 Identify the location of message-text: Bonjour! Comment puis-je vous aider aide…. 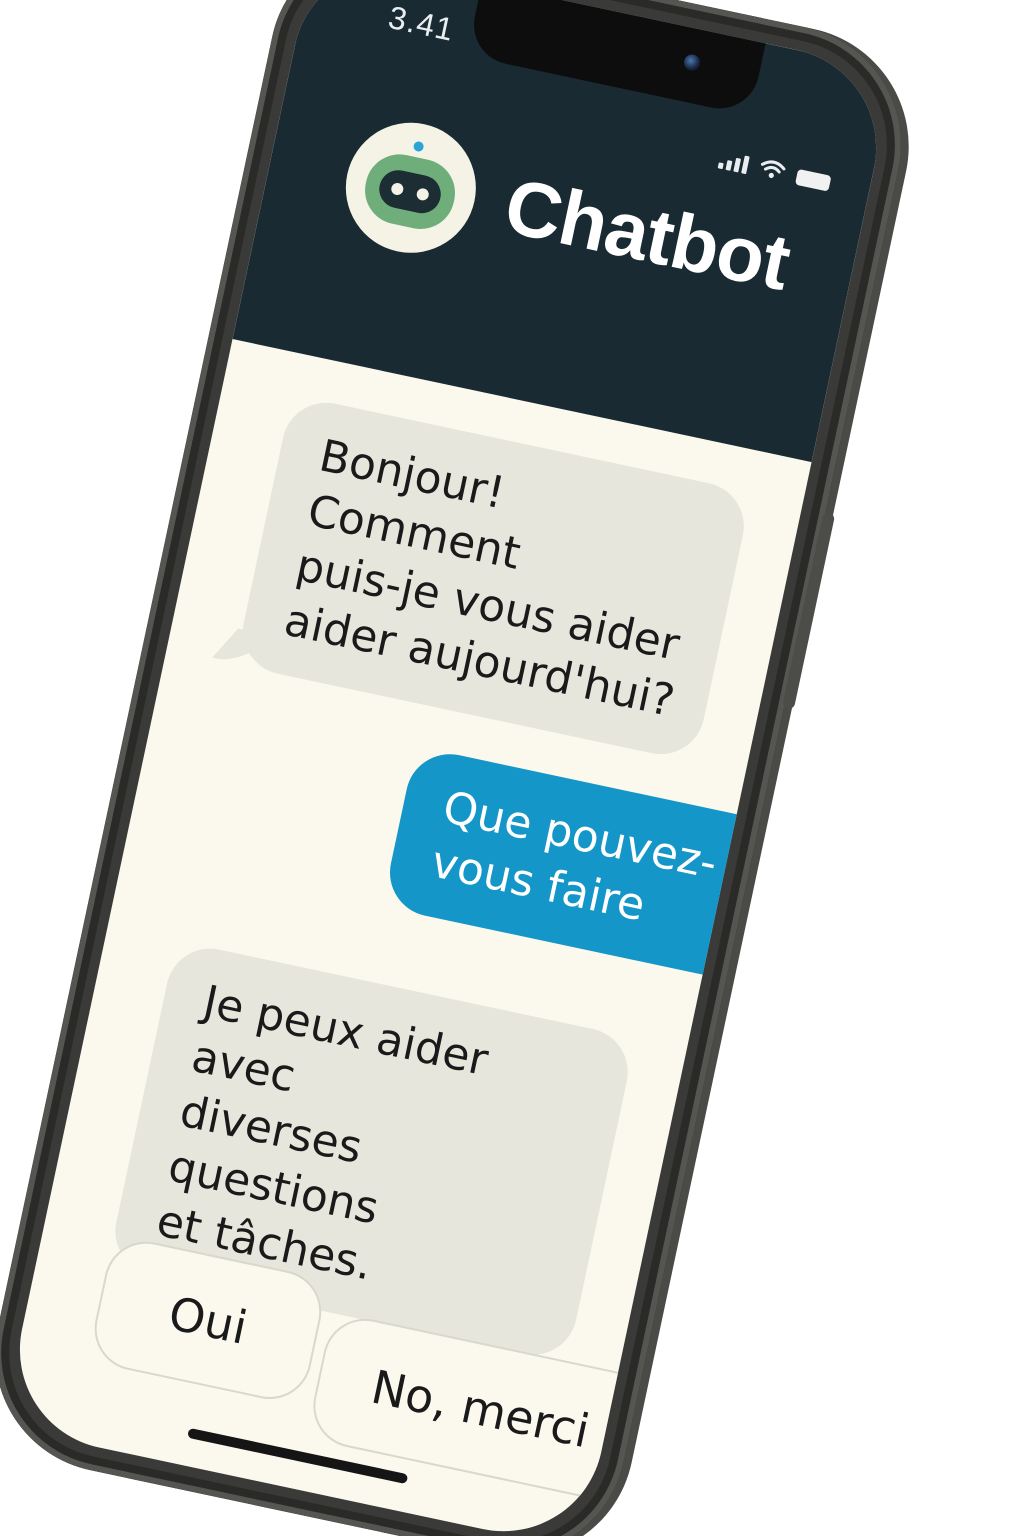
(482, 579).